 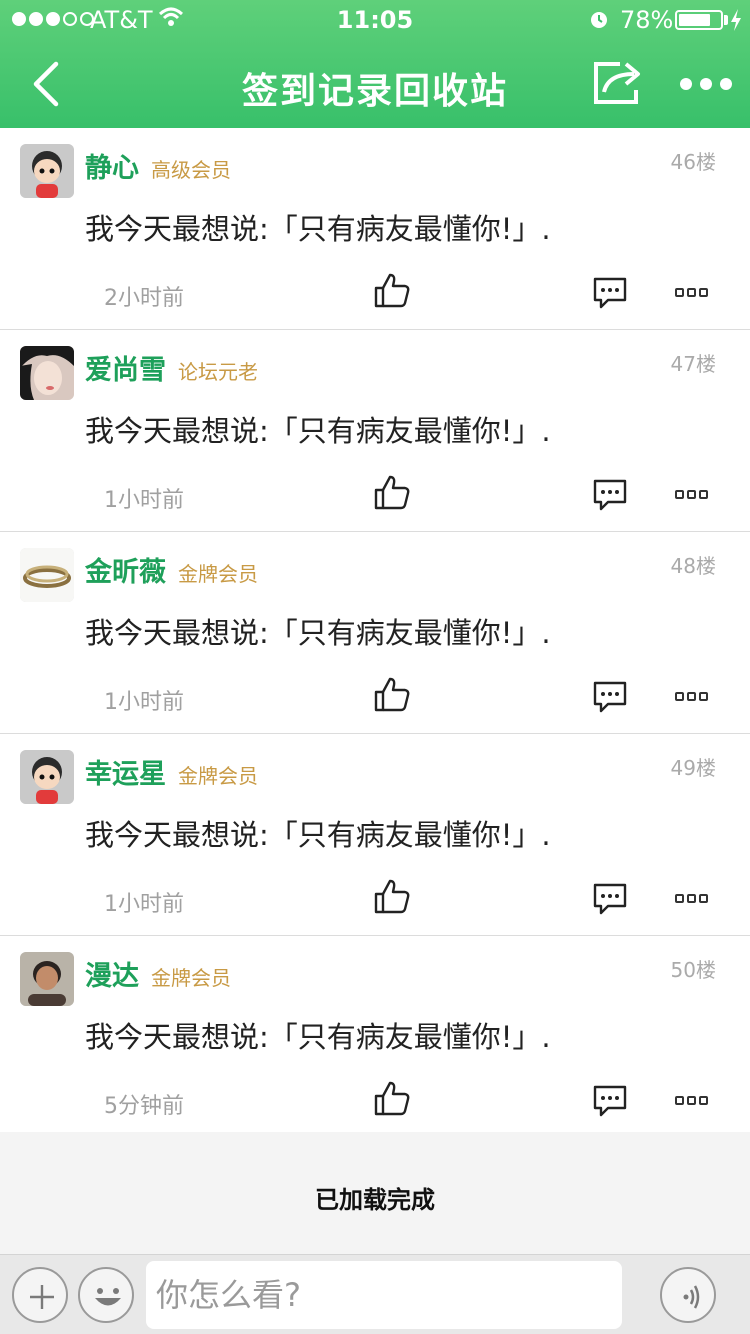 I want to click on plus-icon, so click(x=42, y=1297).